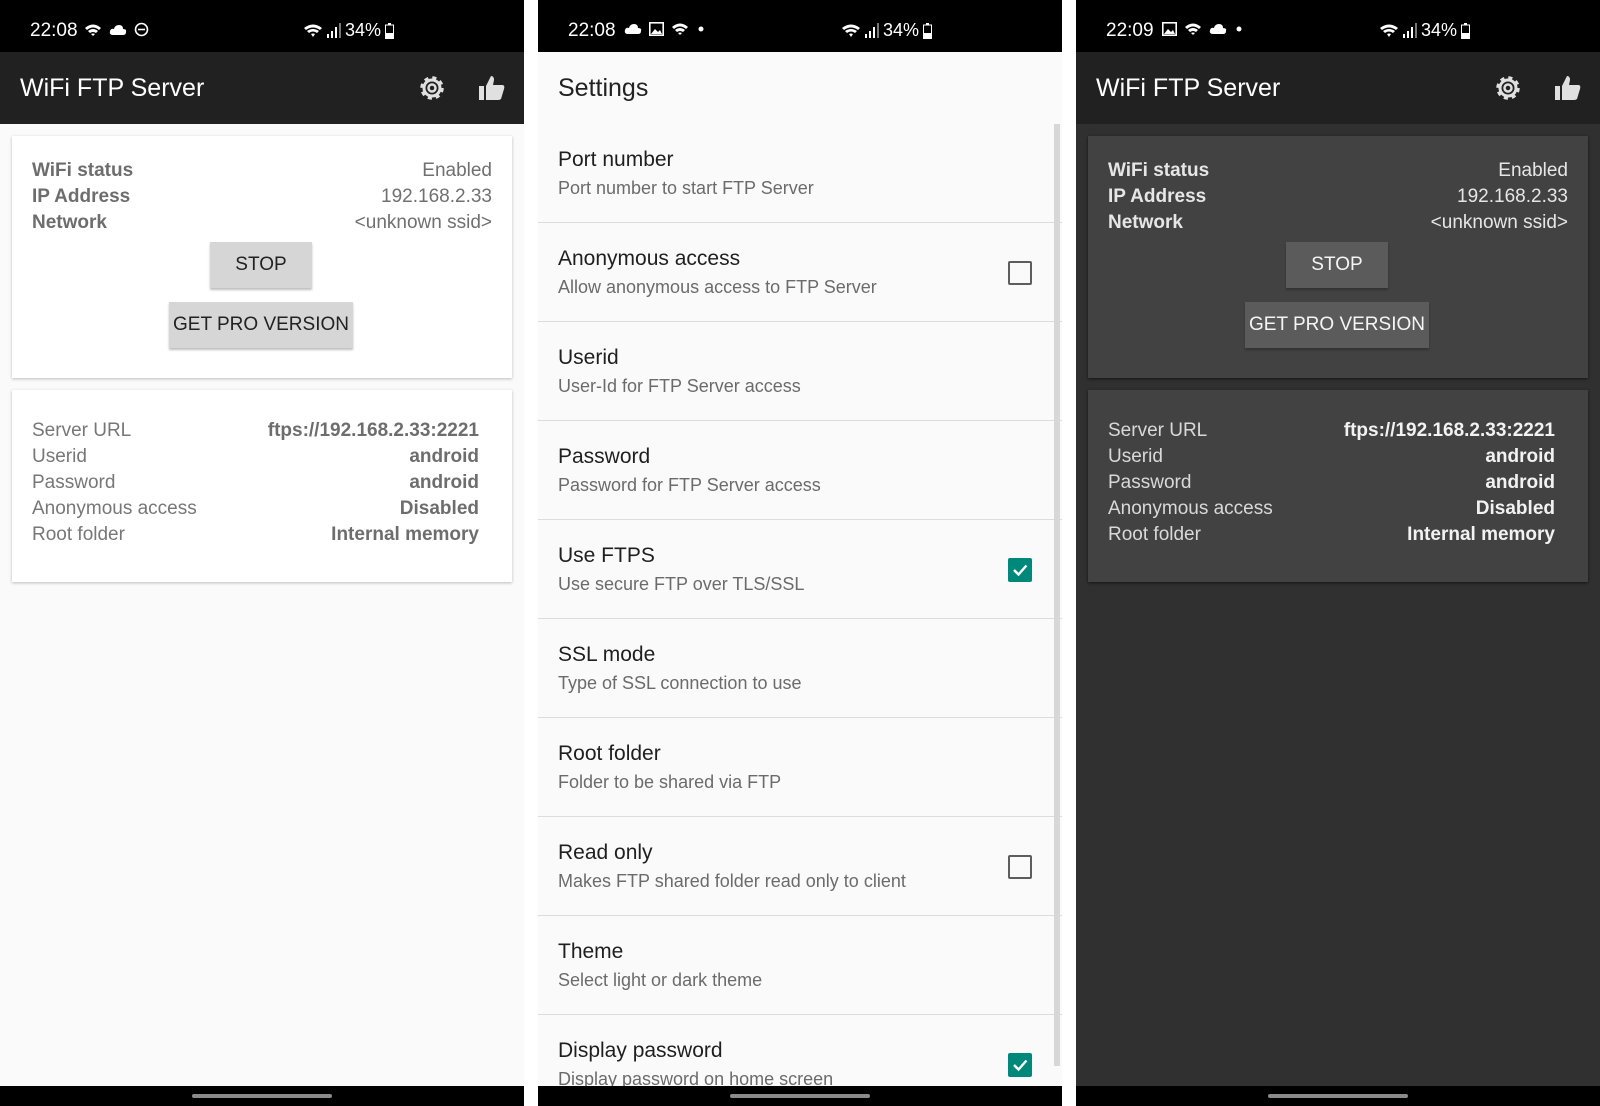 This screenshot has height=1106, width=1600. Describe the element at coordinates (607, 654) in the screenshot. I see `setting-title: SSL mode` at that location.